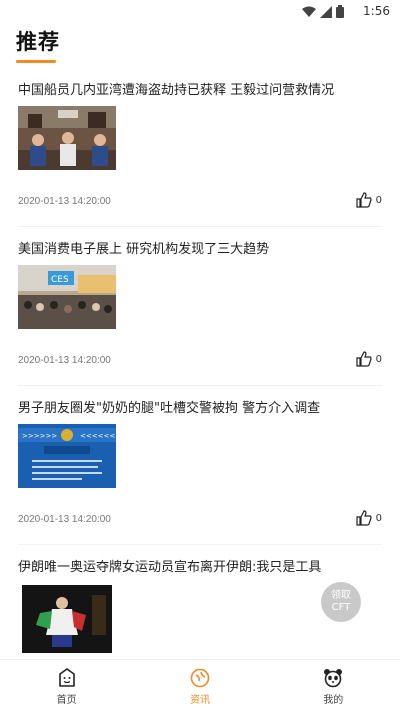  Describe the element at coordinates (67, 456) in the screenshot. I see `article-thumbnail: >>>>>> <<<<<<` at that location.